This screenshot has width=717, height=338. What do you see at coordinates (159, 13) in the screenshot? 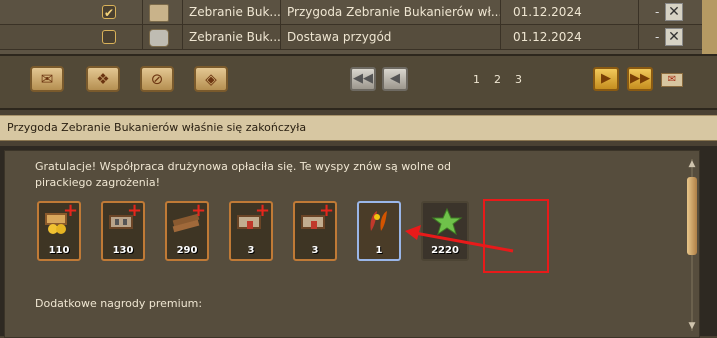
I see `map-scroll-icon` at bounding box center [159, 13].